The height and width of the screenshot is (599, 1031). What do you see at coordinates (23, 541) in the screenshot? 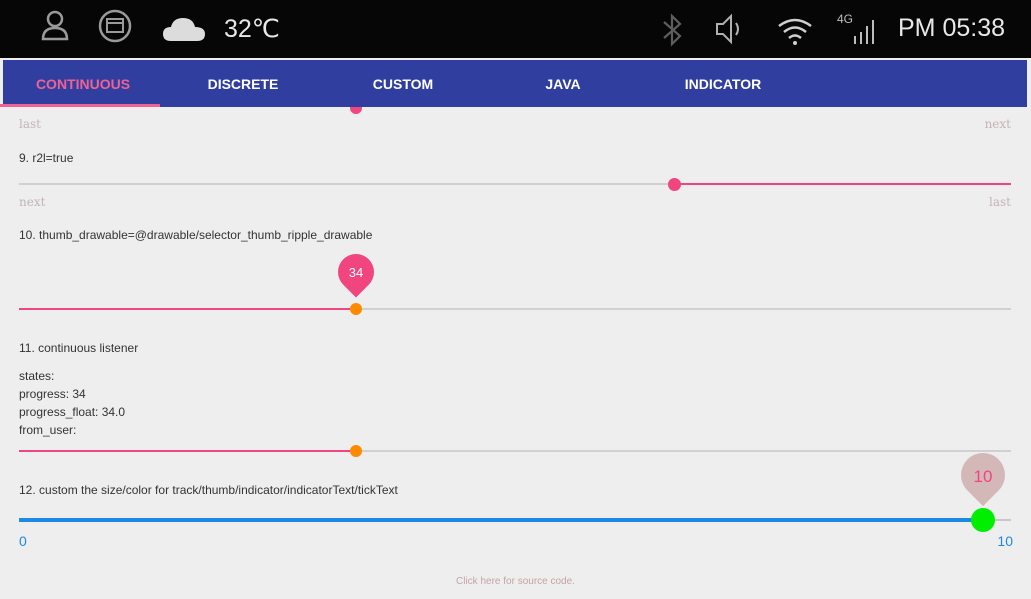
I see `seekbar-12-tick-min: 0` at bounding box center [23, 541].